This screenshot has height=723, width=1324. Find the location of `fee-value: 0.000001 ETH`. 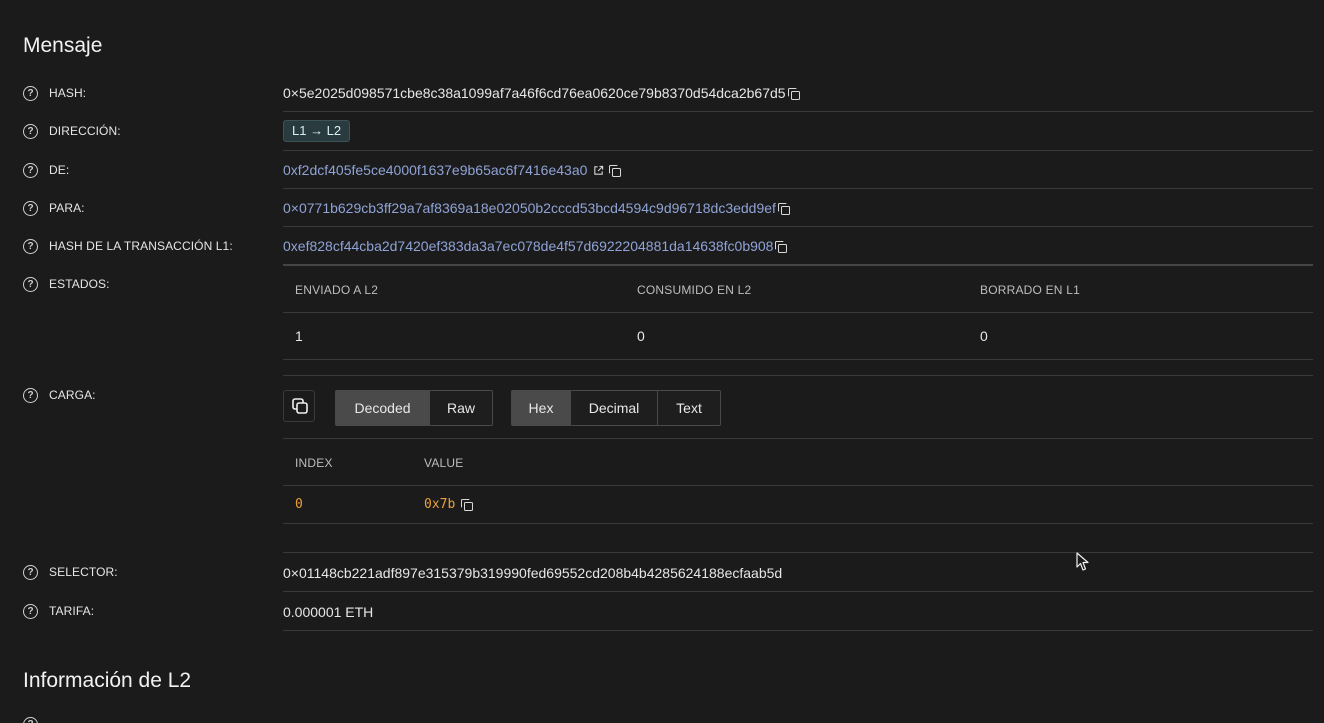

fee-value: 0.000001 ETH is located at coordinates (328, 612).